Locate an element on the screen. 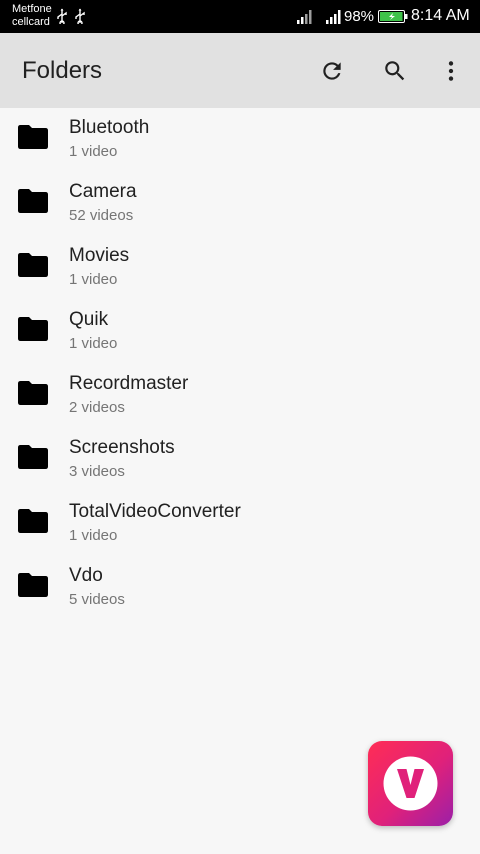 Image resolution: width=480 pixels, height=854 pixels. app-logo-v-icon is located at coordinates (410, 783).